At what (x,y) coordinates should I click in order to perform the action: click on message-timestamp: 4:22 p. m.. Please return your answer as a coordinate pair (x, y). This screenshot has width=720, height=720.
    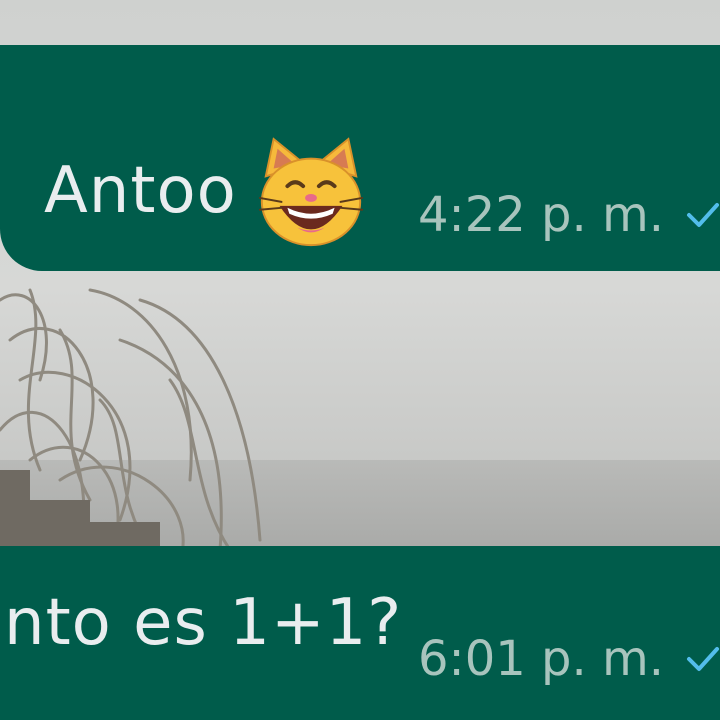
    Looking at the image, I should click on (541, 215).